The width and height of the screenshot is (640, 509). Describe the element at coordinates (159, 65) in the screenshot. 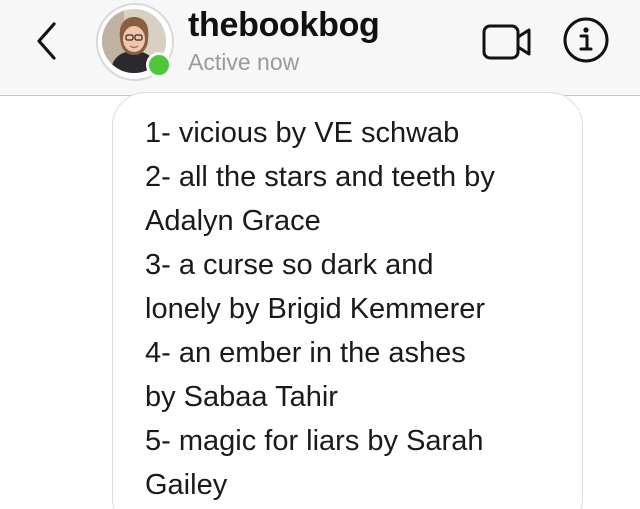

I see `online-status-dot` at that location.